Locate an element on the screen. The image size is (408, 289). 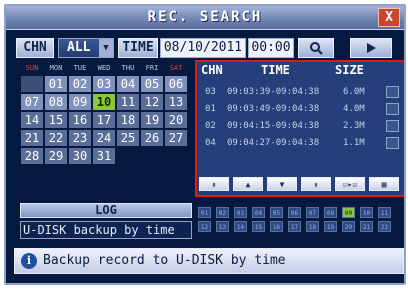
channel-box-07: 07 is located at coordinates (312, 212).